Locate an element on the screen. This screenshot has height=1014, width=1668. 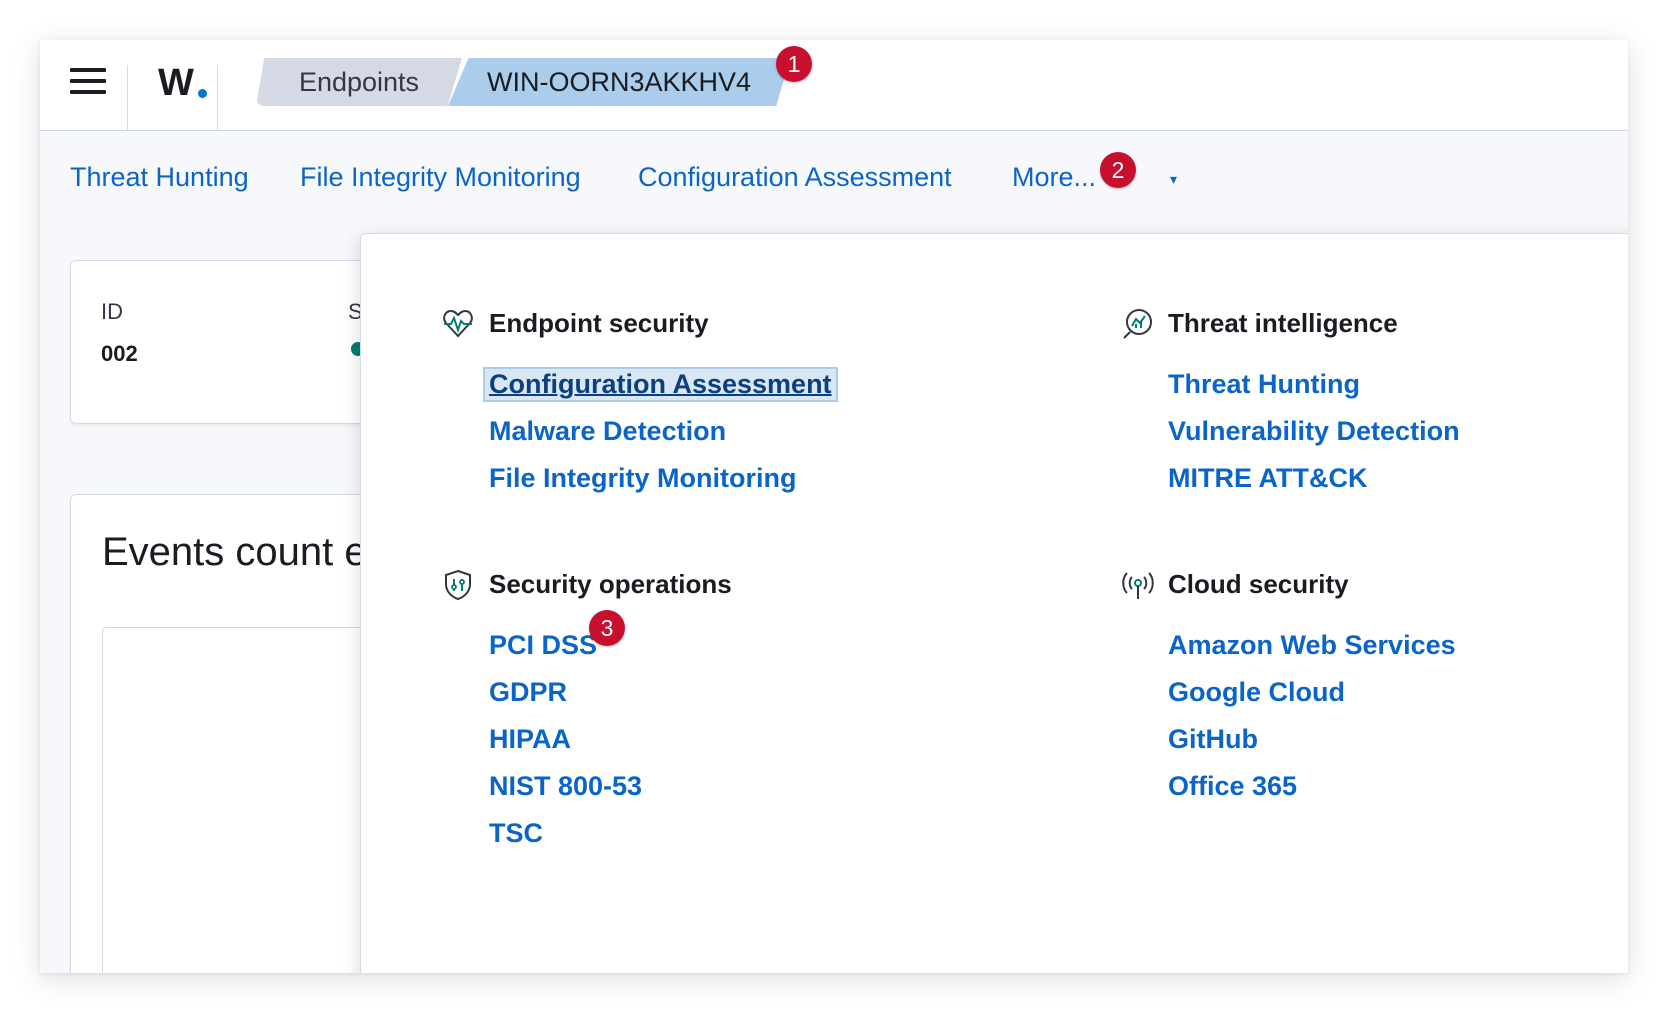
menu-link-hipaa: HIPAA is located at coordinates (530, 739).